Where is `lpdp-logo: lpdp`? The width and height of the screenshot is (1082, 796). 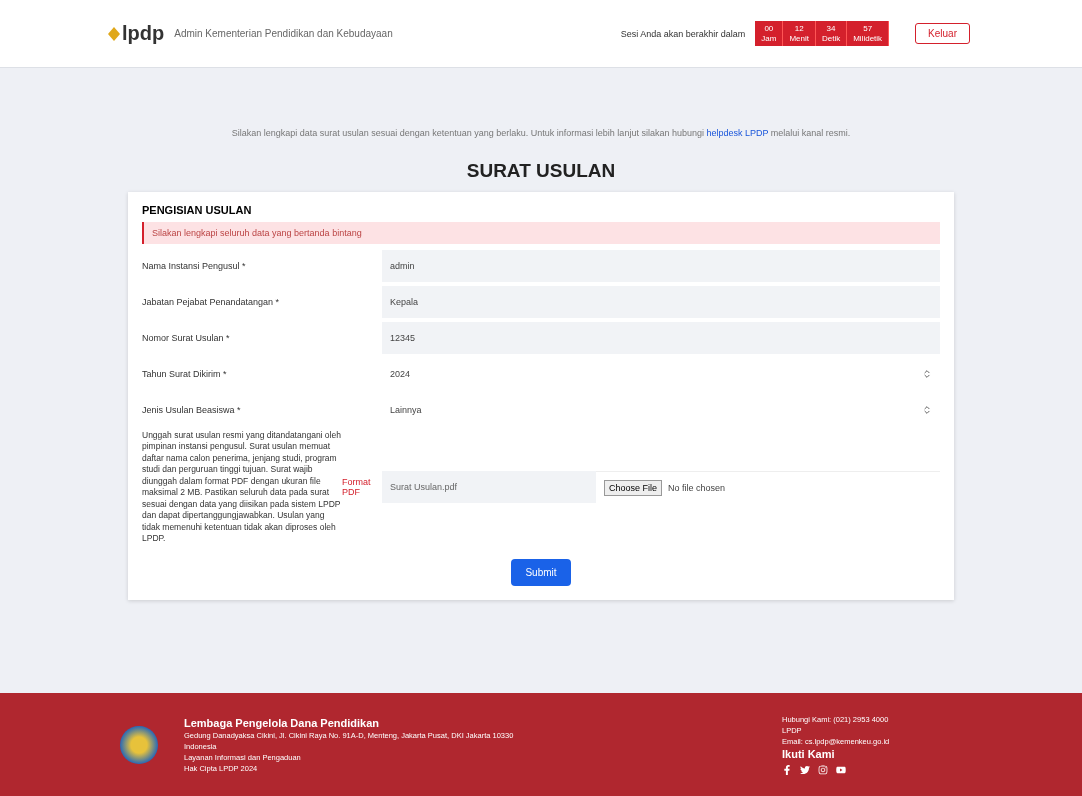
lpdp-logo: lpdp is located at coordinates (136, 33).